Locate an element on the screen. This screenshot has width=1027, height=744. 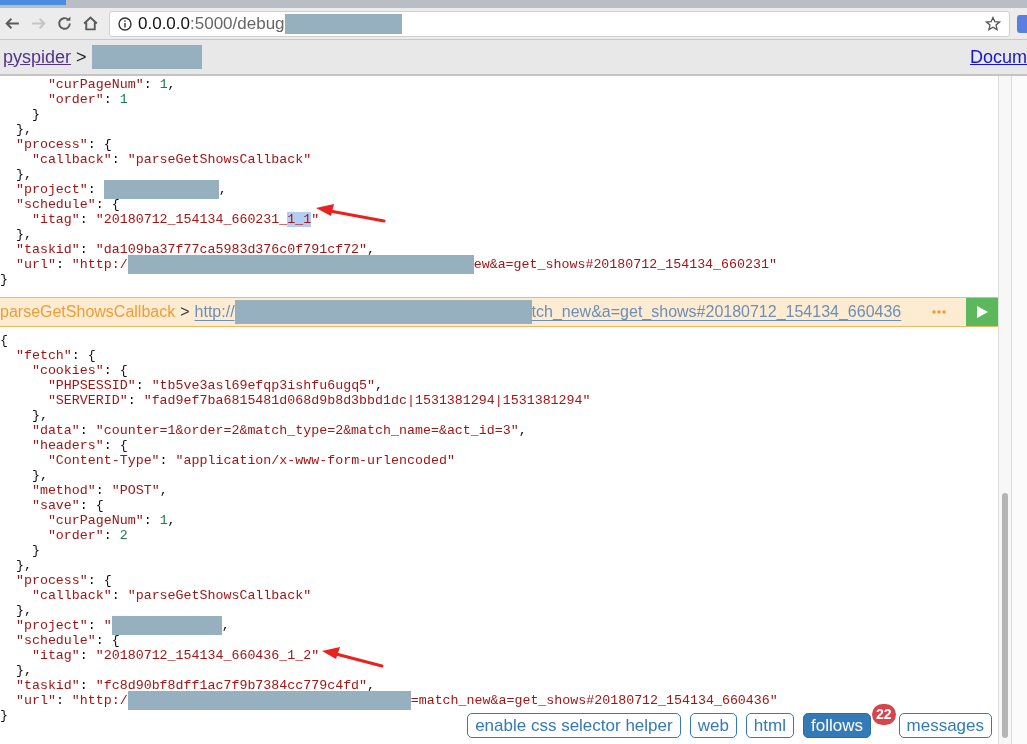
code-line: =match_new&a=get_shows#20180712_154134_660436" is located at coordinates (594, 700).